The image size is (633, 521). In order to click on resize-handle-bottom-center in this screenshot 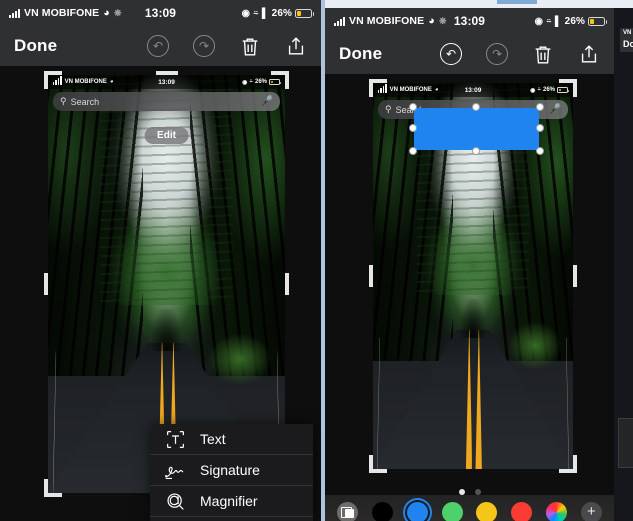, I will do `click(475, 151)`.